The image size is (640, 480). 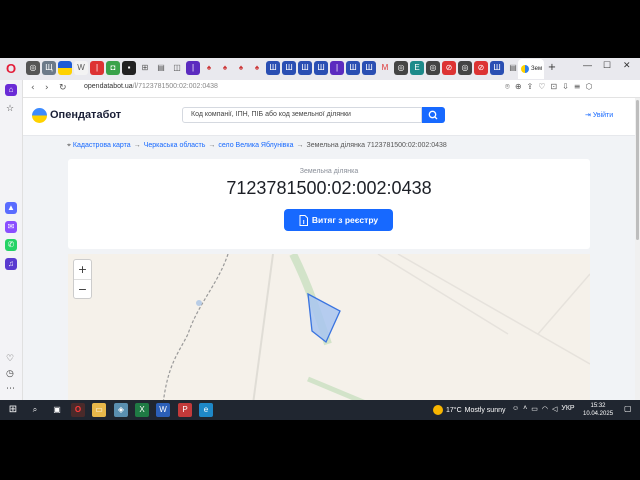 I want to click on taskbar-clock: 15:32 10.04.2025, so click(x=598, y=410).